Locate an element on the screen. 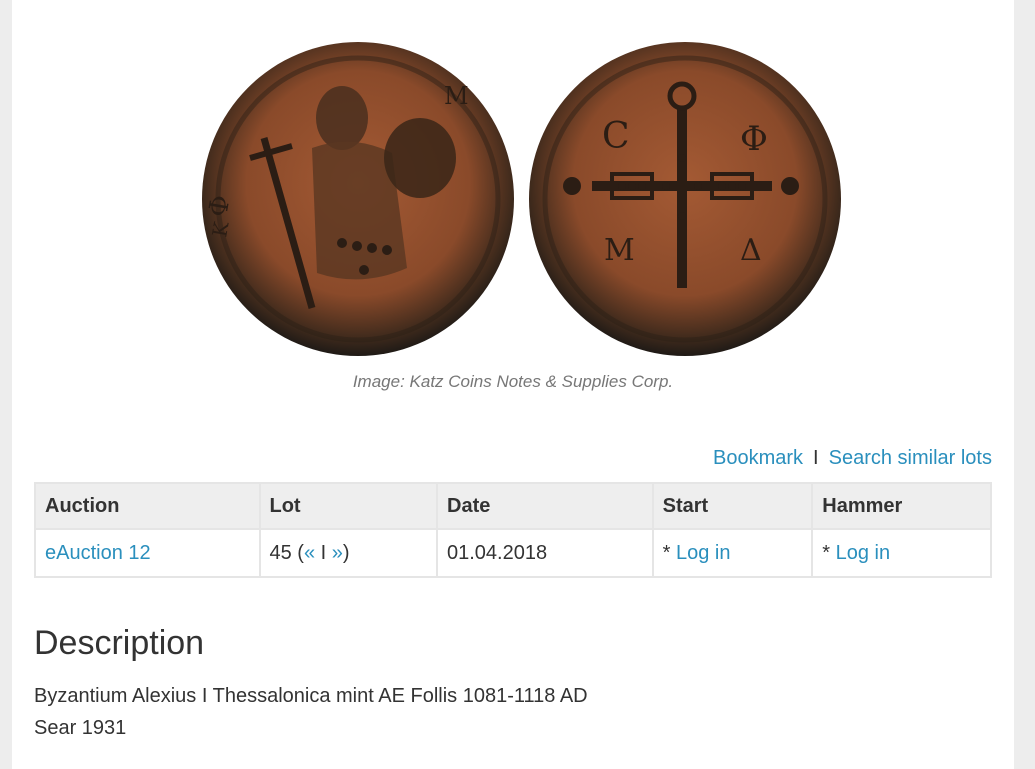  lot-actions: Bookmark I Search similar lots is located at coordinates (852, 458).